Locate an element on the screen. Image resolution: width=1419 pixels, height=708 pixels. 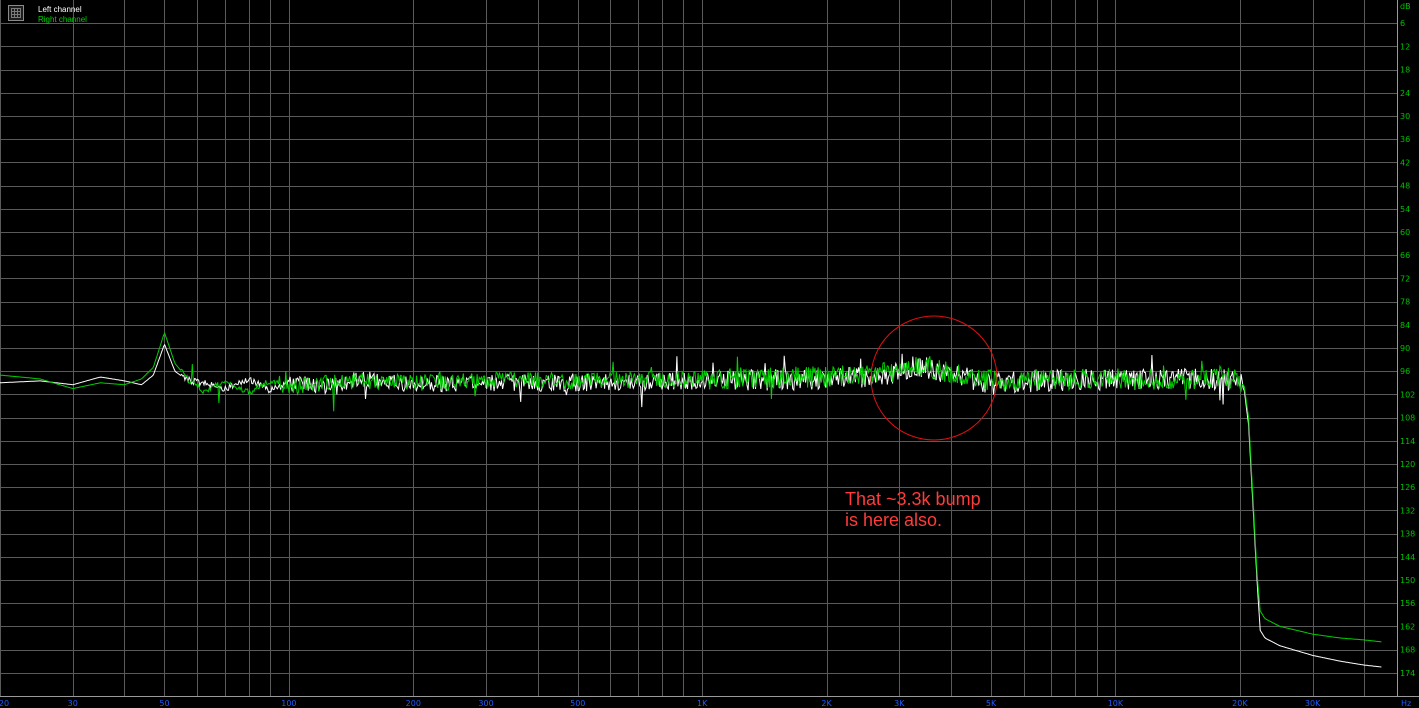
y-tick-label: 60 is located at coordinates (1405, 232).